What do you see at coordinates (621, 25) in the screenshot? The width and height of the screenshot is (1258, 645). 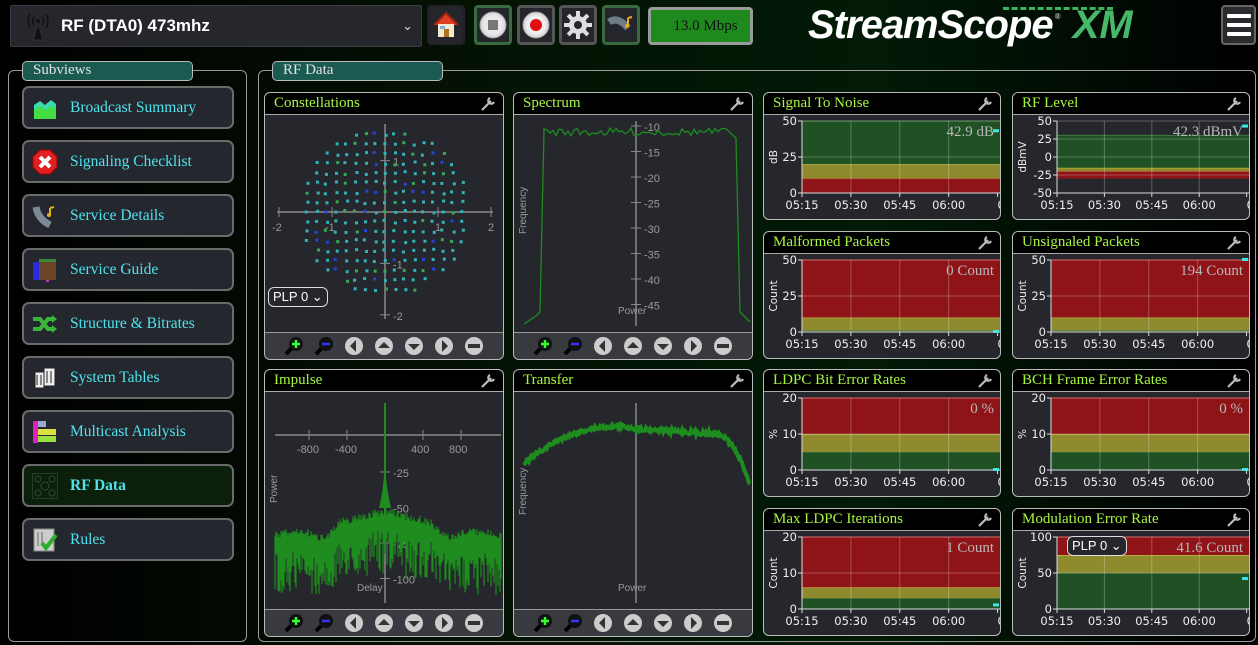 I see `media-button` at bounding box center [621, 25].